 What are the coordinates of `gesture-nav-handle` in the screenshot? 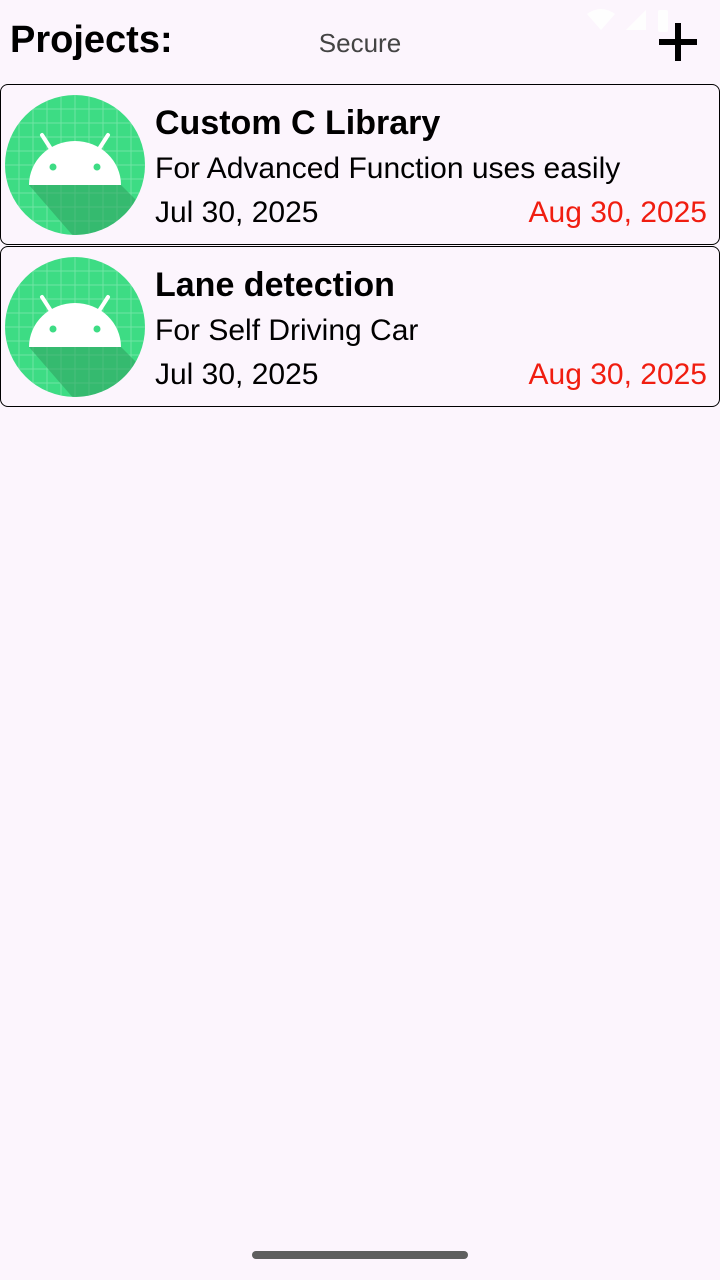 It's located at (360, 1255).